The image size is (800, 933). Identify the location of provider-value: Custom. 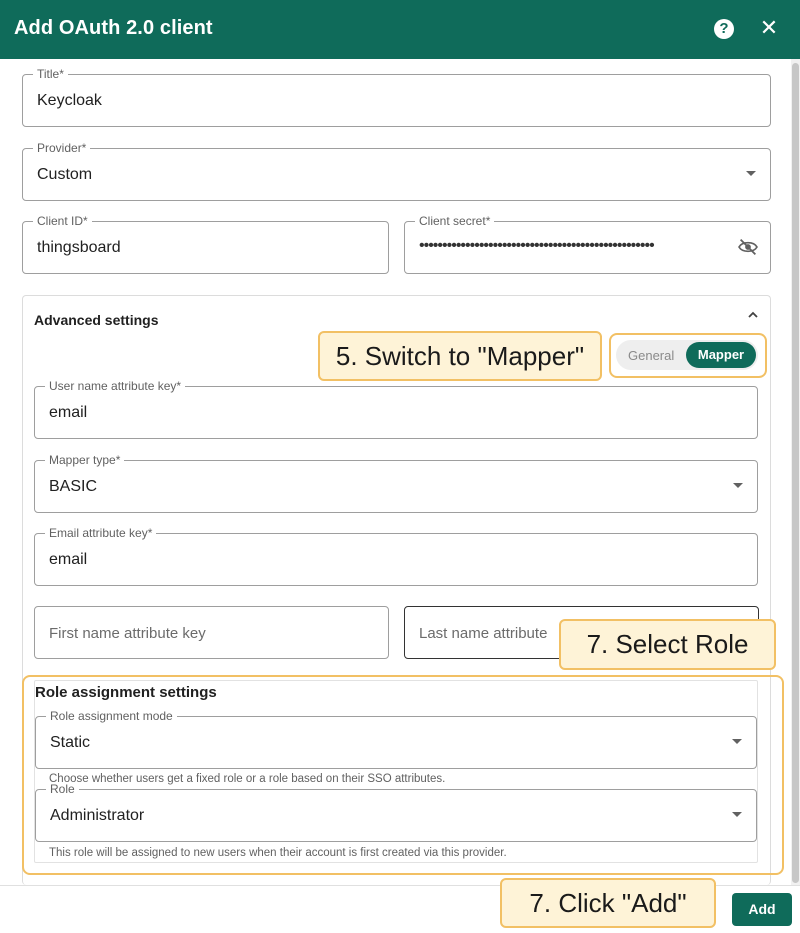
(65, 174).